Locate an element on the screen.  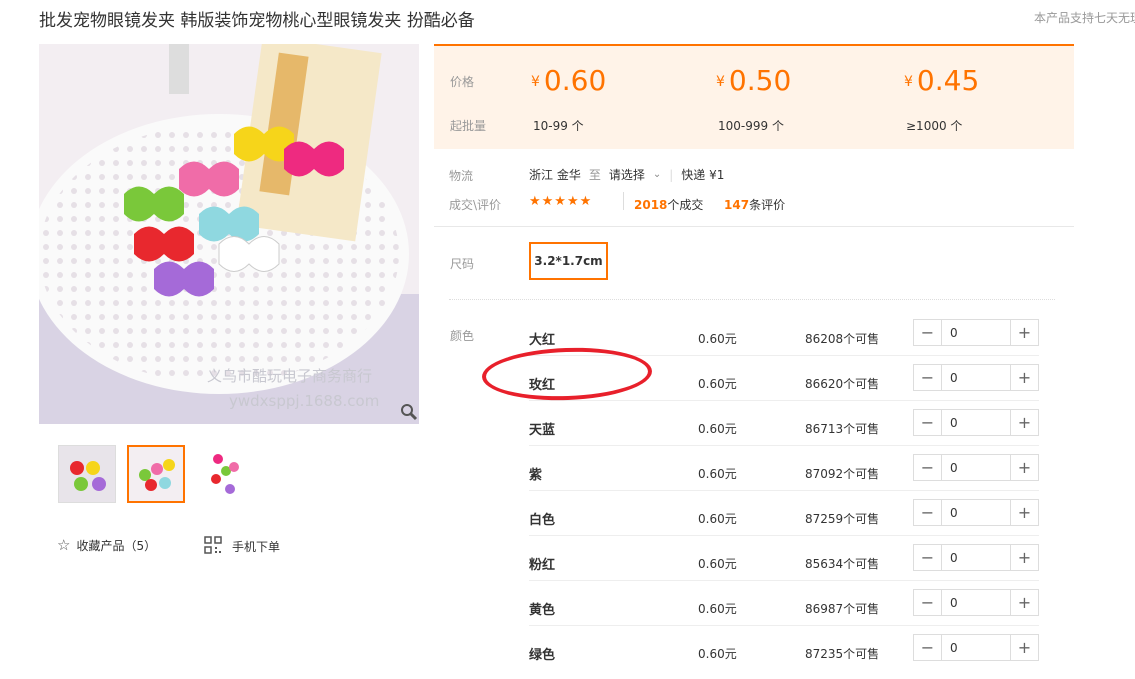
color-stock: 87259个可售 is located at coordinates (842, 519).